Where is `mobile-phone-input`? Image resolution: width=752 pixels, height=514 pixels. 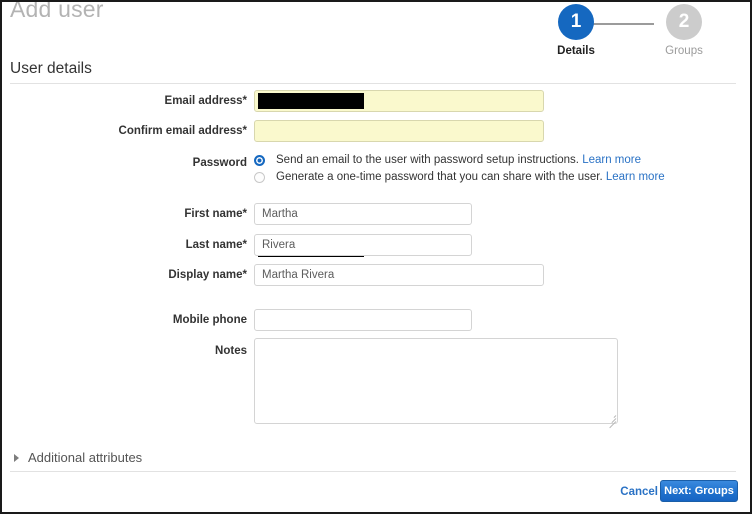
mobile-phone-input is located at coordinates (363, 320).